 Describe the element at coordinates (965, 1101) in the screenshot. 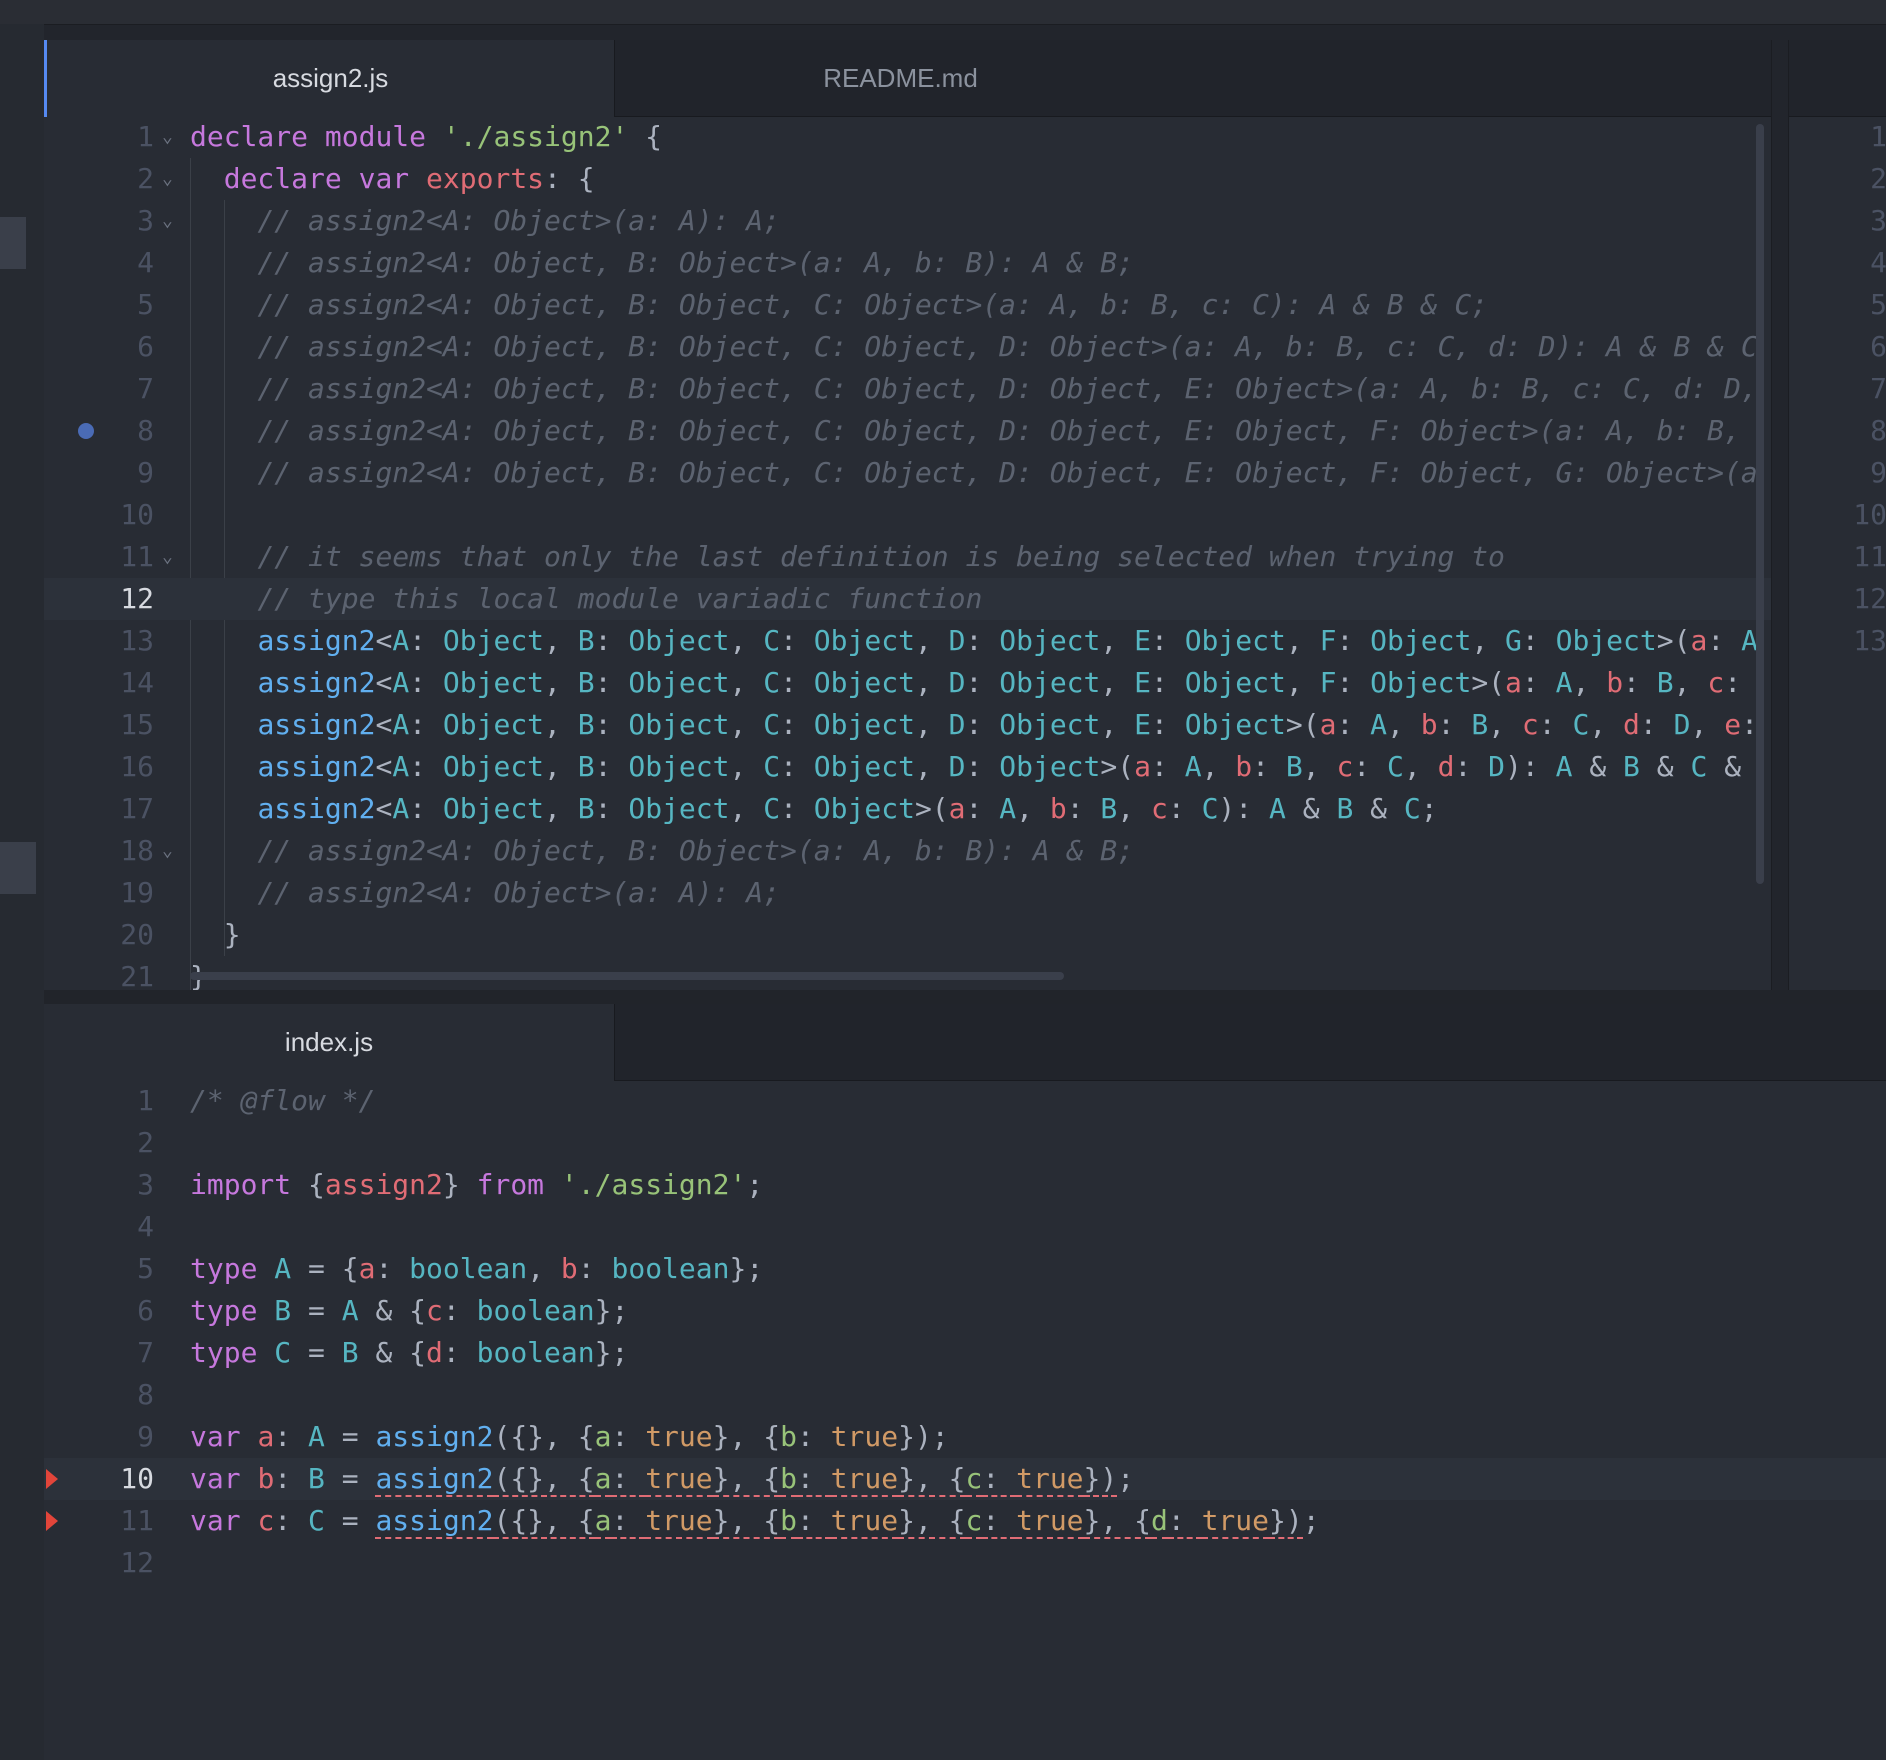

I see `code-line: 1 /* @flow */` at that location.